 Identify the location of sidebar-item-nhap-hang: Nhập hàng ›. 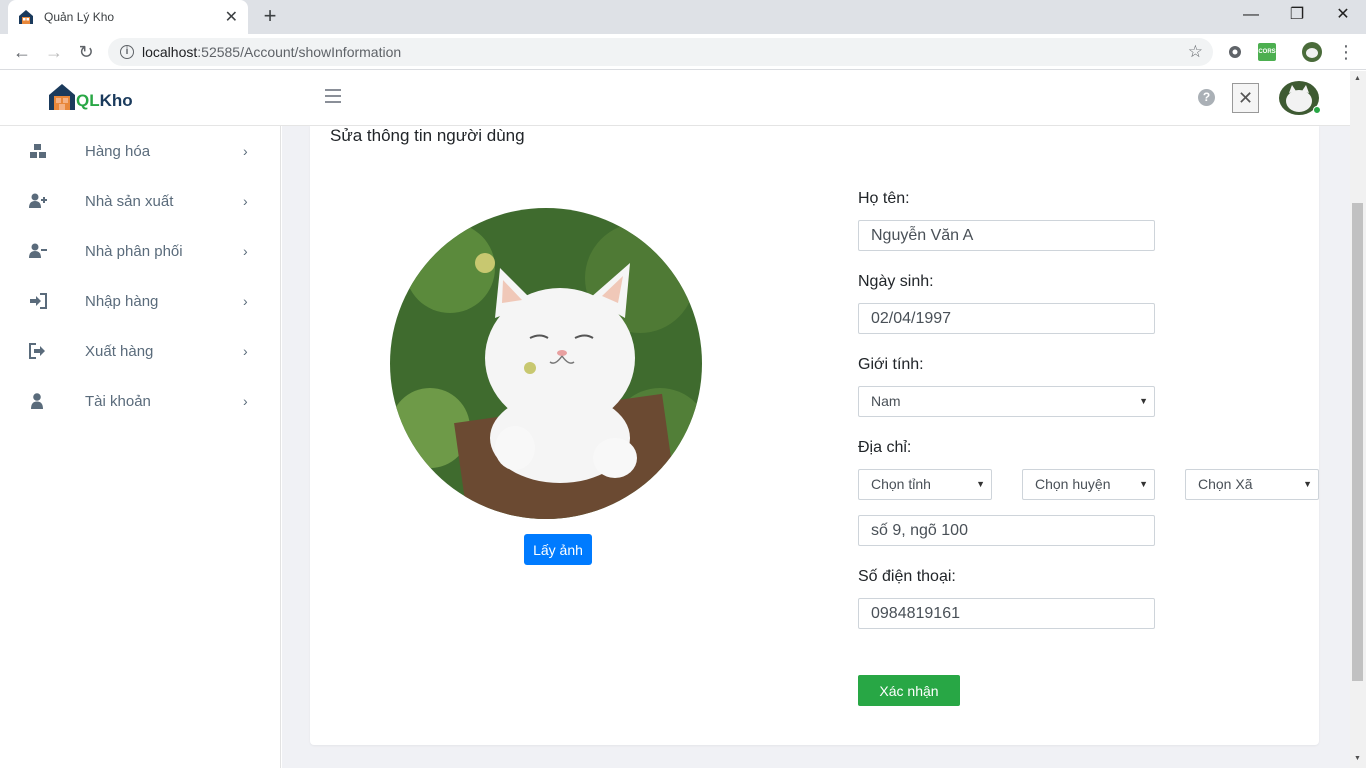
(140, 301).